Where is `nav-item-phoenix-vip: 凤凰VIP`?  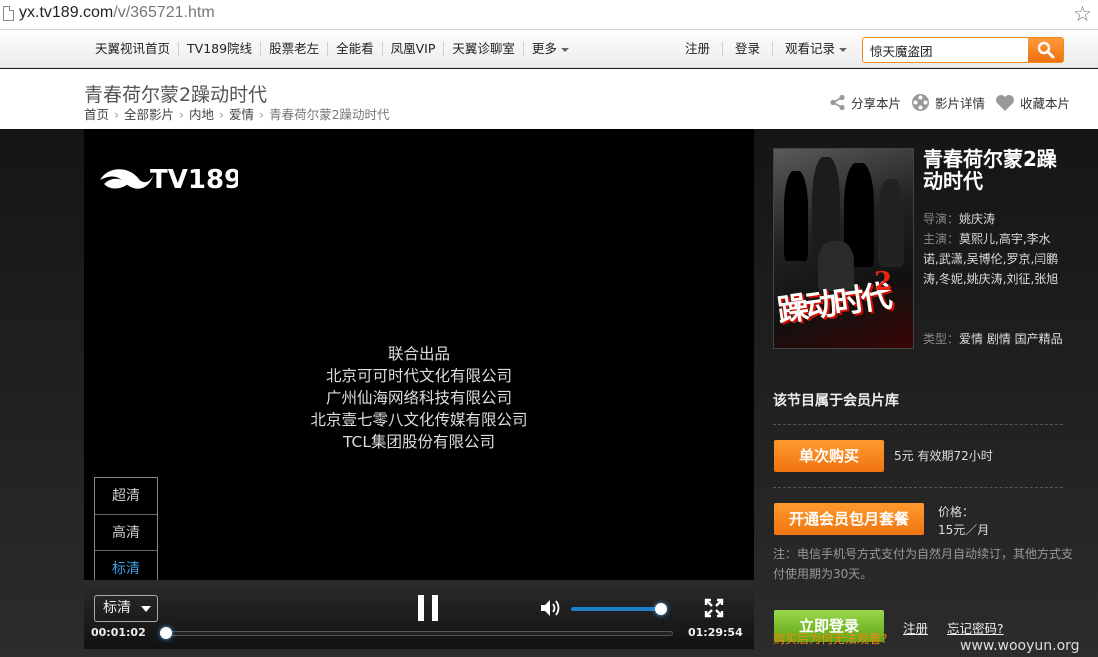 nav-item-phoenix-vip: 凤凰VIP is located at coordinates (412, 49).